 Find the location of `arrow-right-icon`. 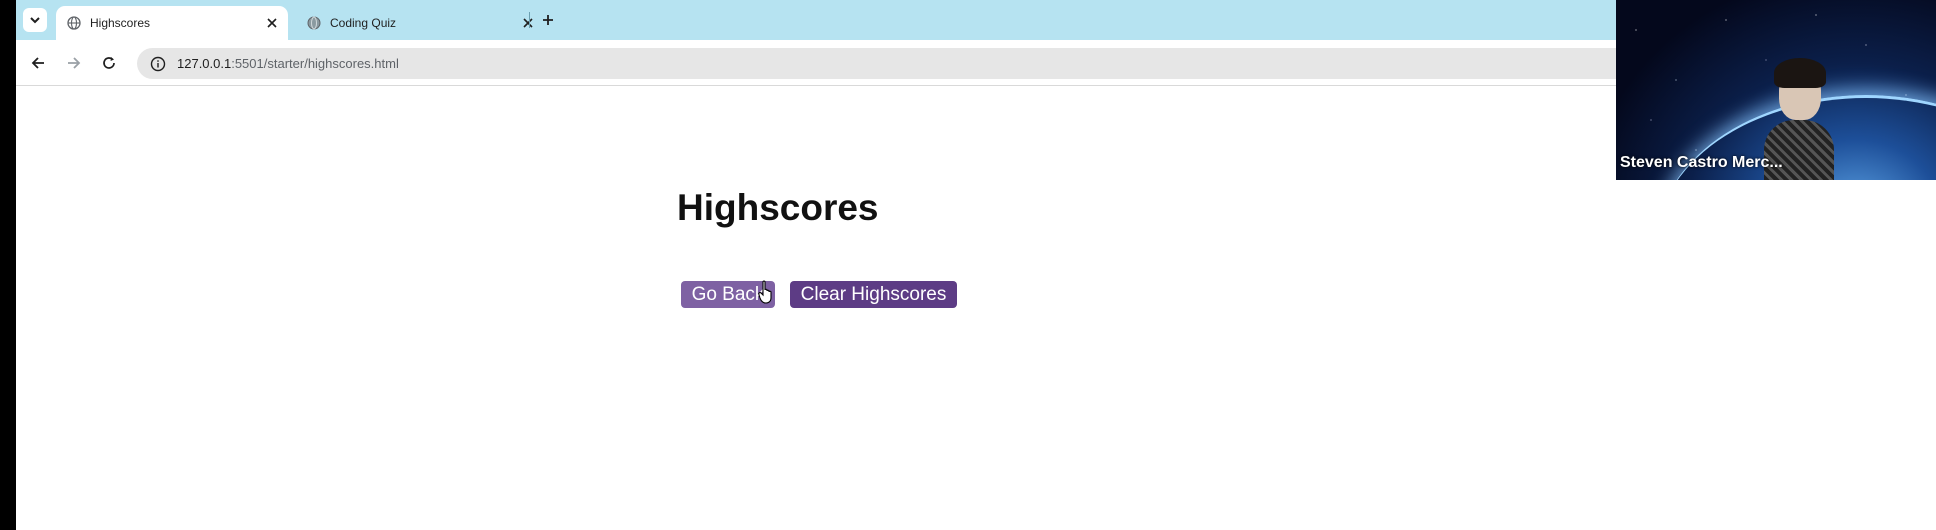

arrow-right-icon is located at coordinates (74, 63).